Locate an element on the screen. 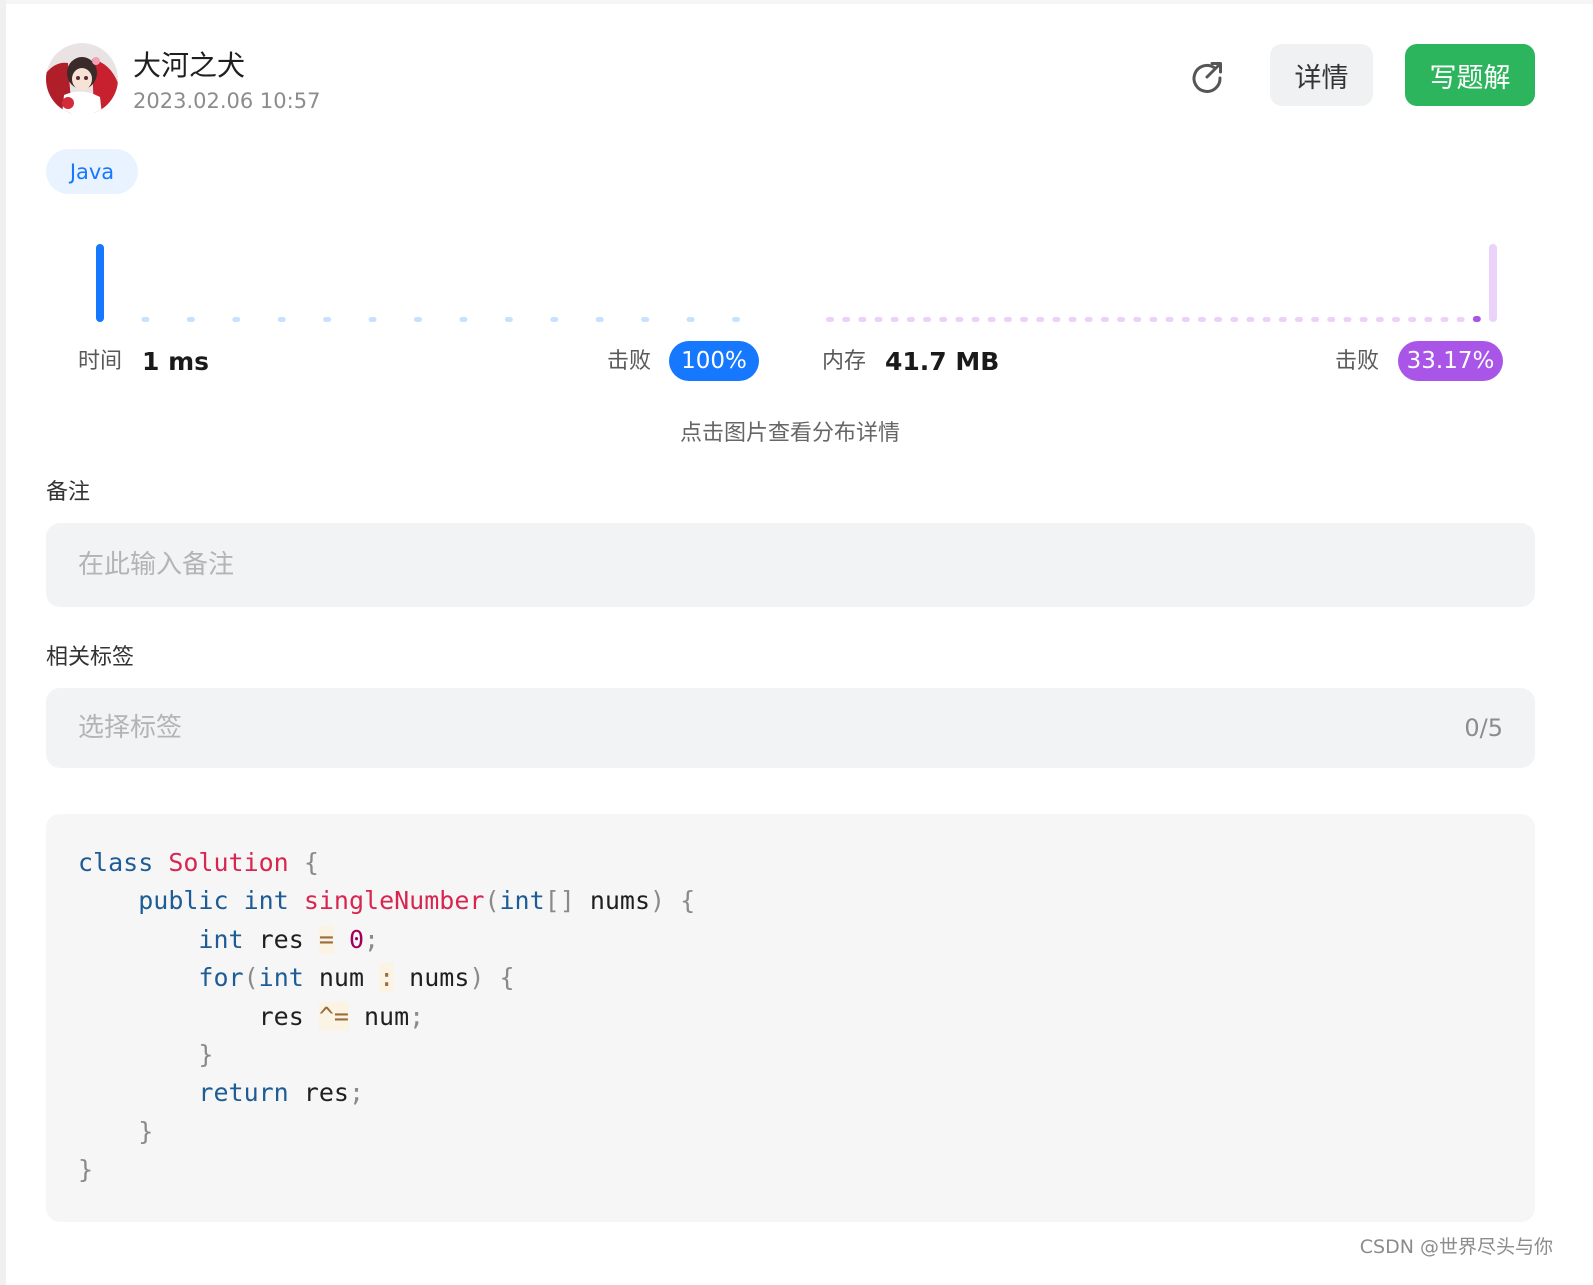 The width and height of the screenshot is (1593, 1285). code-token: for is located at coordinates (221, 978).